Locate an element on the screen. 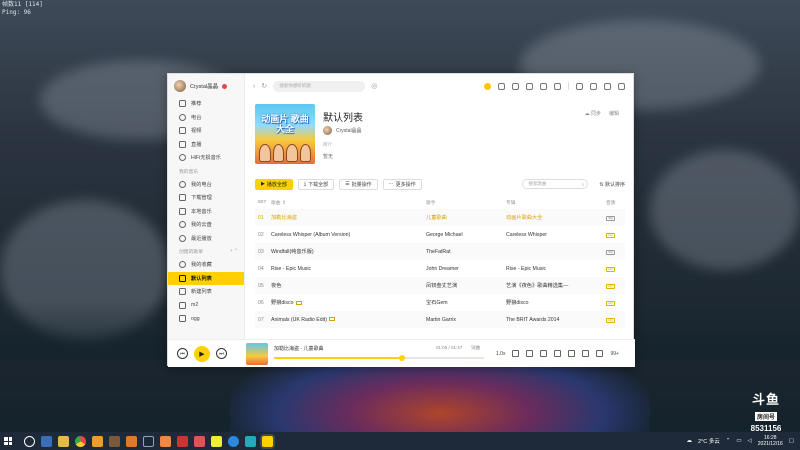 The image size is (800, 450). user-name: Crystal晶晶 is located at coordinates (204, 86).